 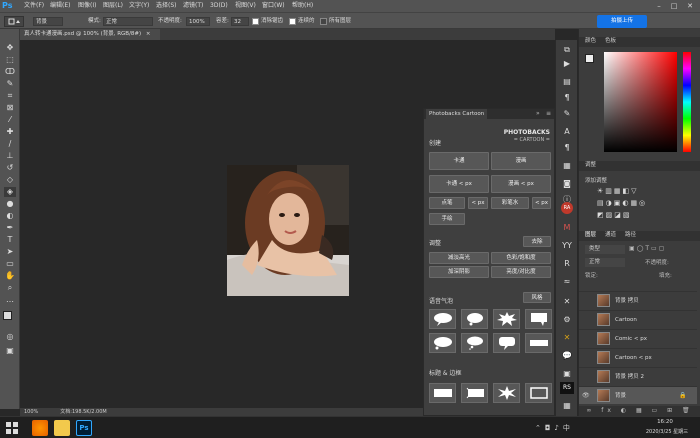 I want to click on frame-tool-icon: ⊠, so click(x=10, y=108).